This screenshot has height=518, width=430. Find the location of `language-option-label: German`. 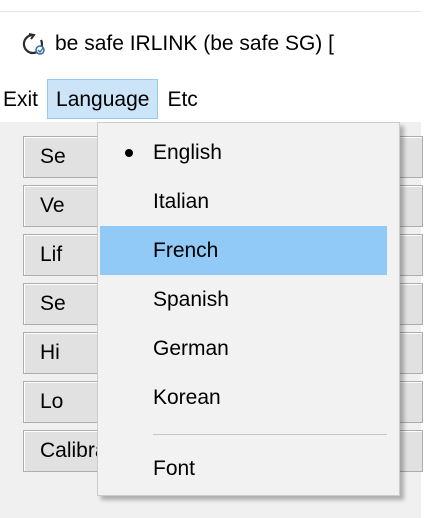

language-option-label: German is located at coordinates (191, 348).